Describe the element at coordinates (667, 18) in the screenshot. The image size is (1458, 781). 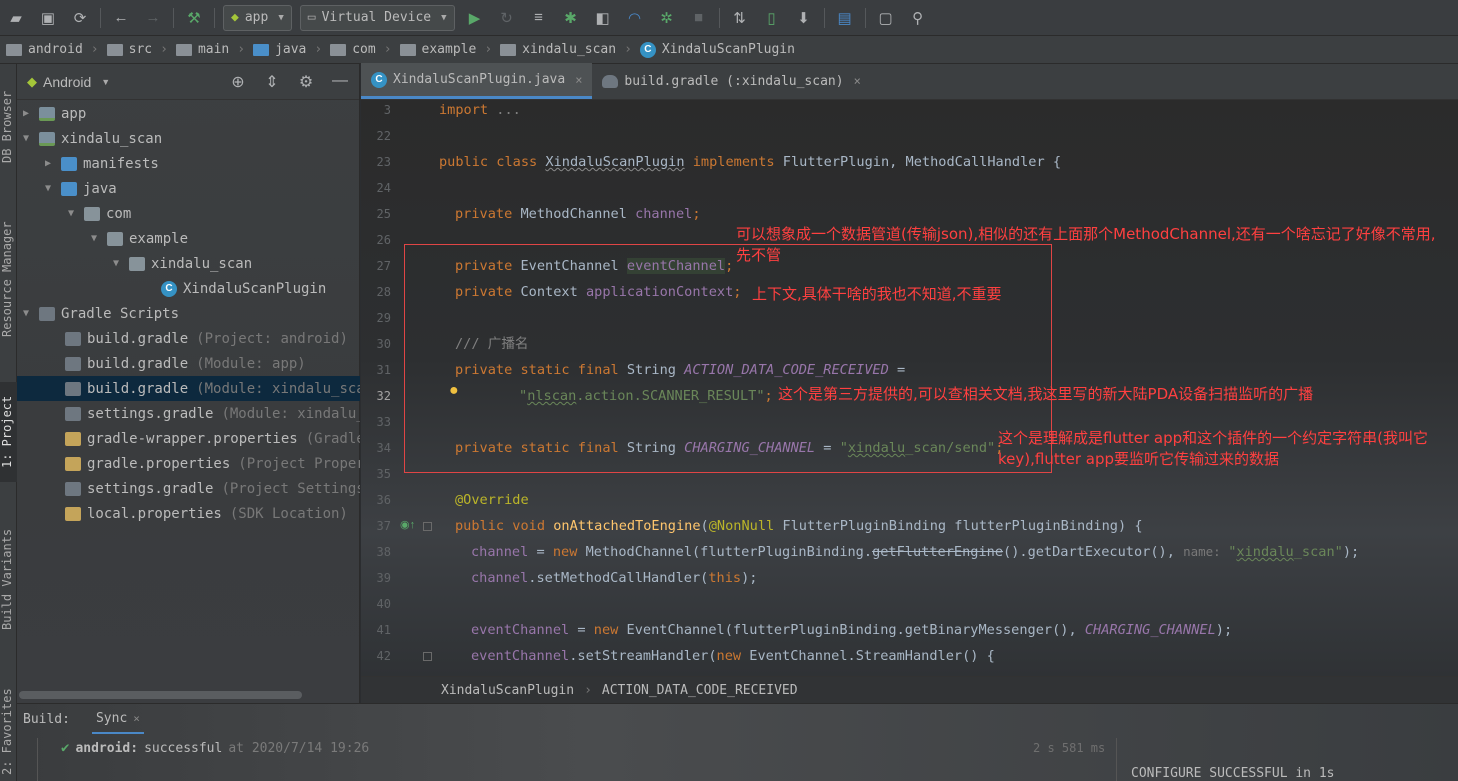
I see `debug-attach-icon: ✲` at that location.